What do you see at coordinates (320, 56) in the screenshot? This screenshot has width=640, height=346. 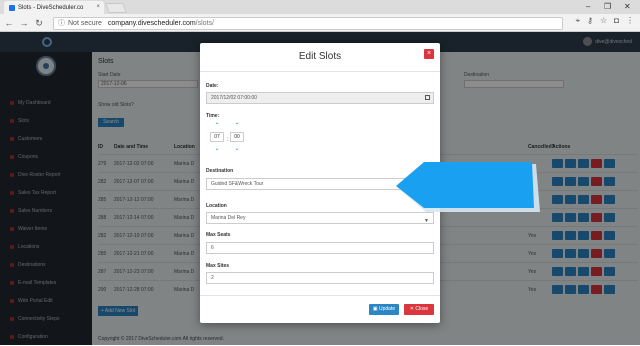 I see `modal-title: Edit Slots` at bounding box center [320, 56].